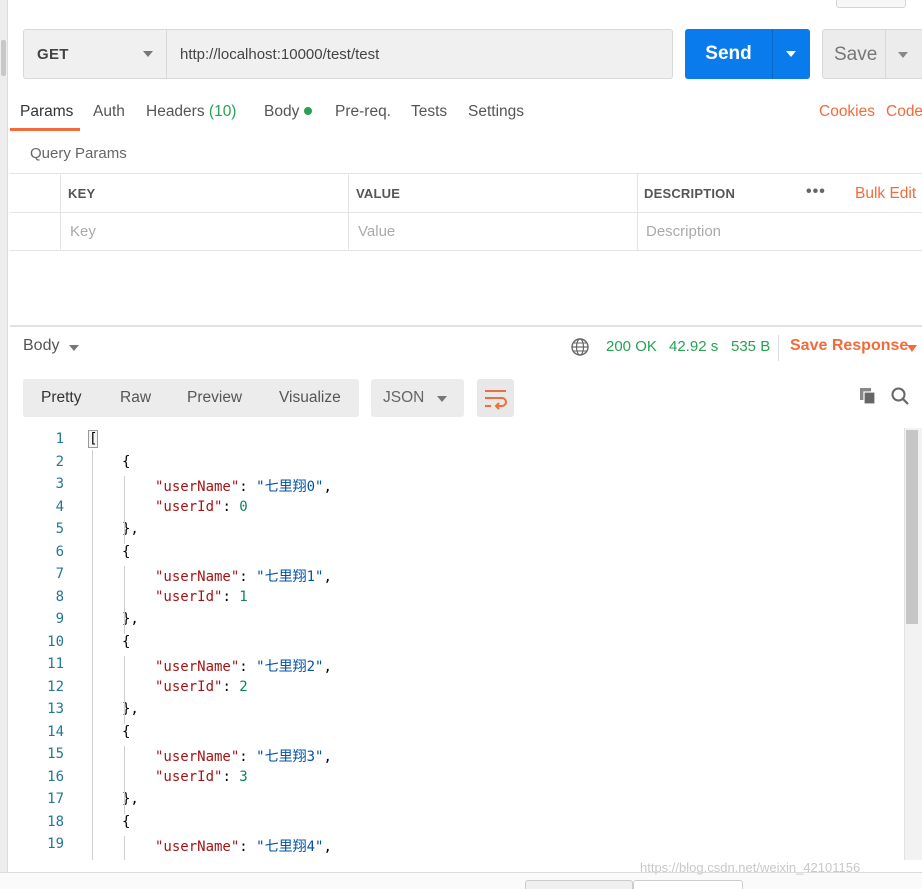 The height and width of the screenshot is (889, 922). I want to click on format-tab-preview: Preview, so click(214, 398).